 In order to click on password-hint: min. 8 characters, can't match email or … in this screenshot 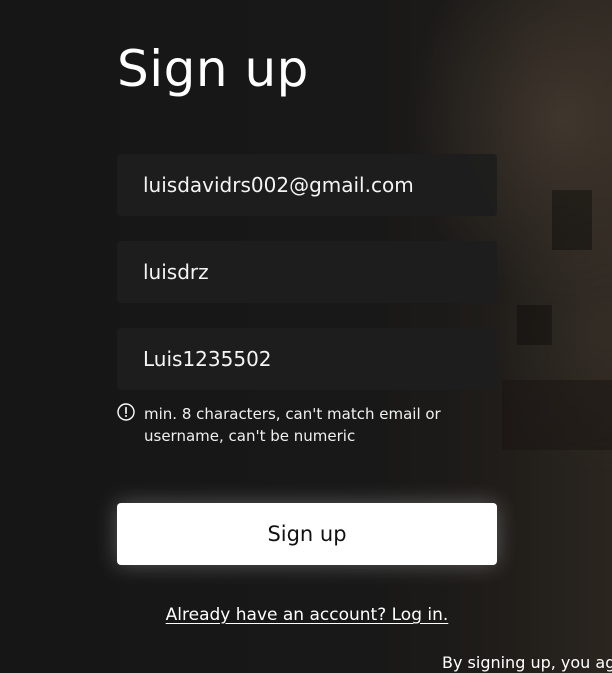, I will do `click(287, 425)`.